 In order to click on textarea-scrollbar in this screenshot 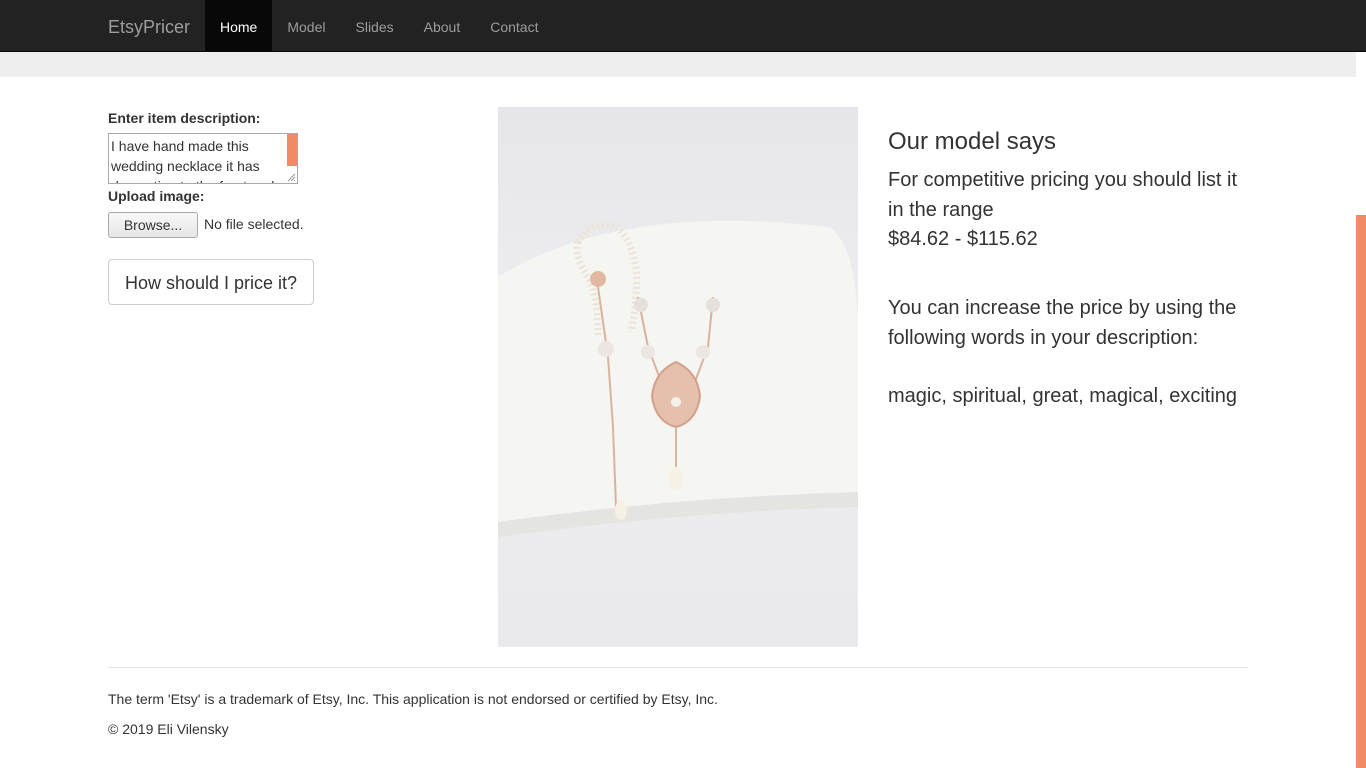, I will do `click(292, 150)`.